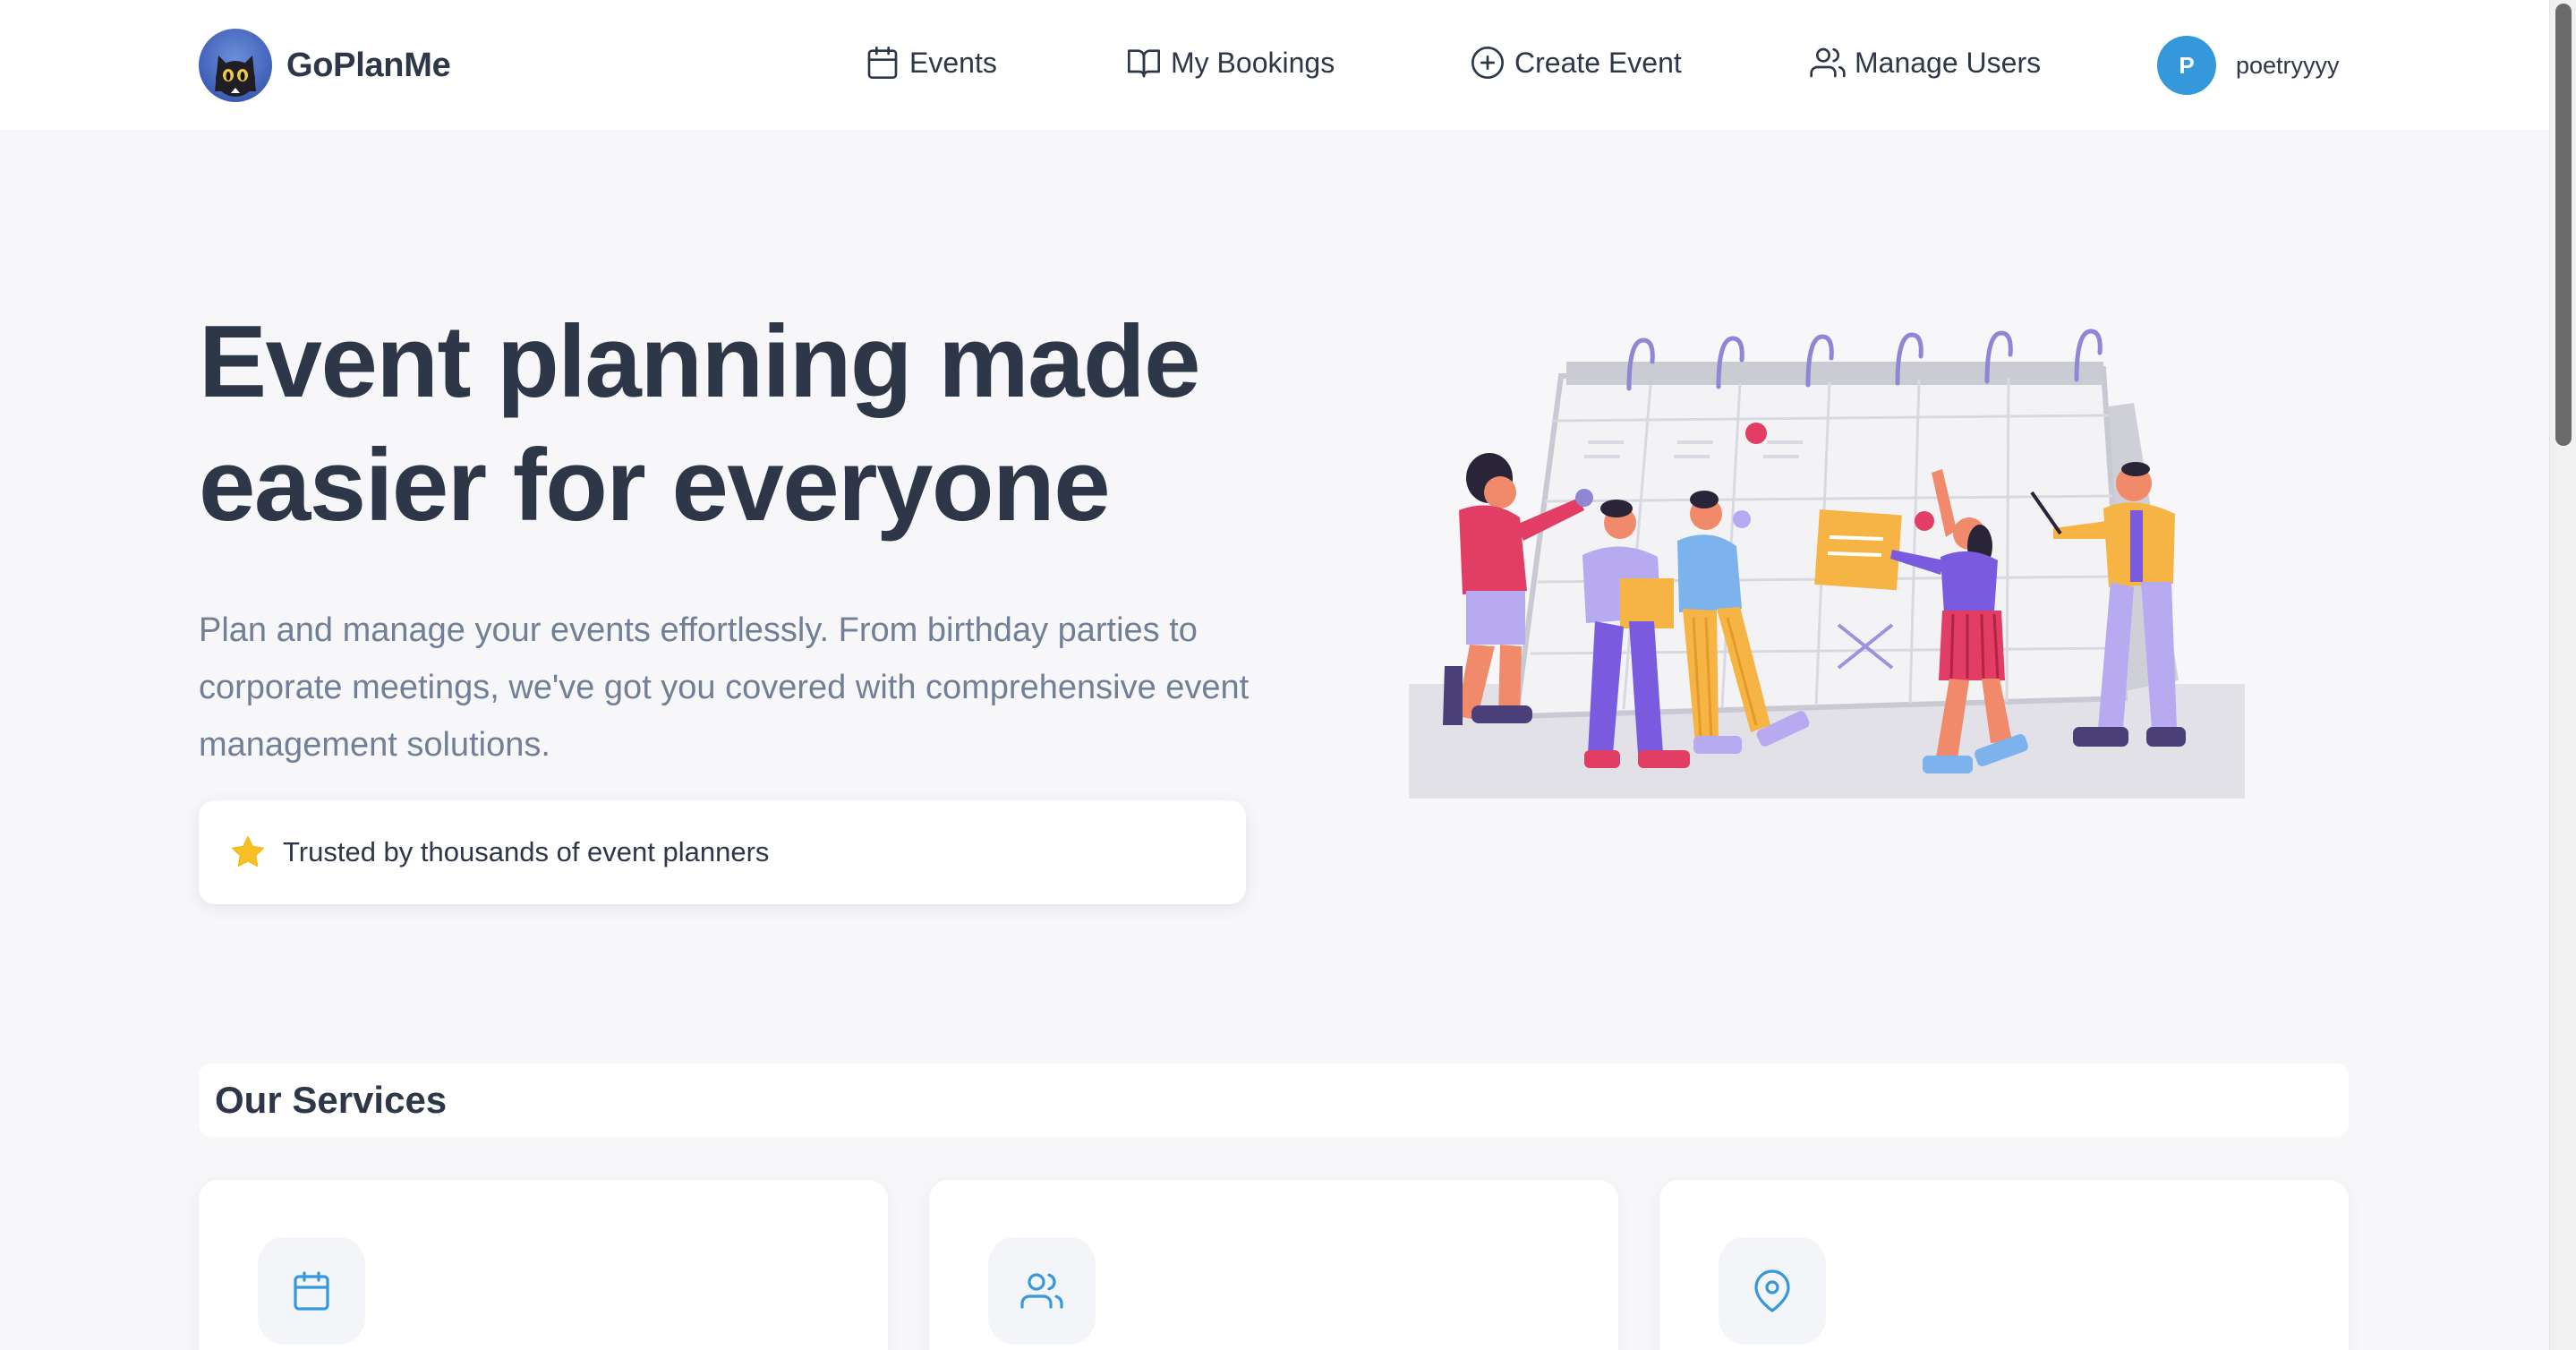  What do you see at coordinates (1274, 1100) in the screenshot?
I see `services-header: Our Services` at bounding box center [1274, 1100].